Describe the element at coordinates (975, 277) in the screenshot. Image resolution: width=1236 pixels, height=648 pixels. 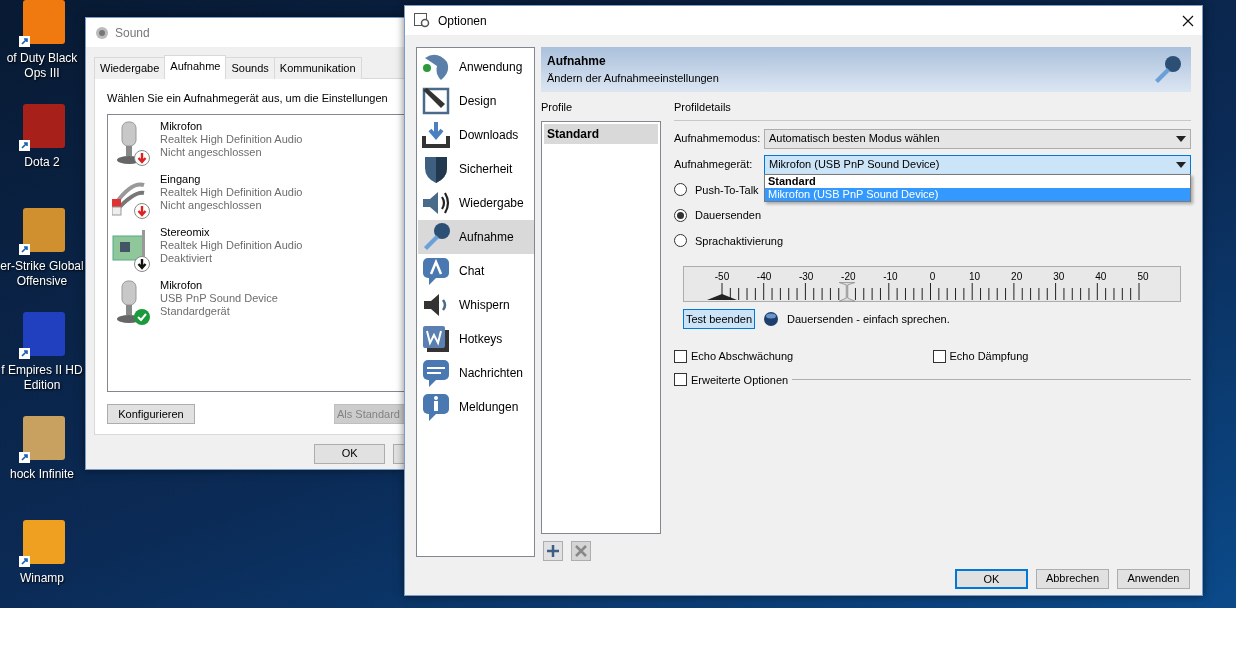
I see `scale-label: 10` at that location.